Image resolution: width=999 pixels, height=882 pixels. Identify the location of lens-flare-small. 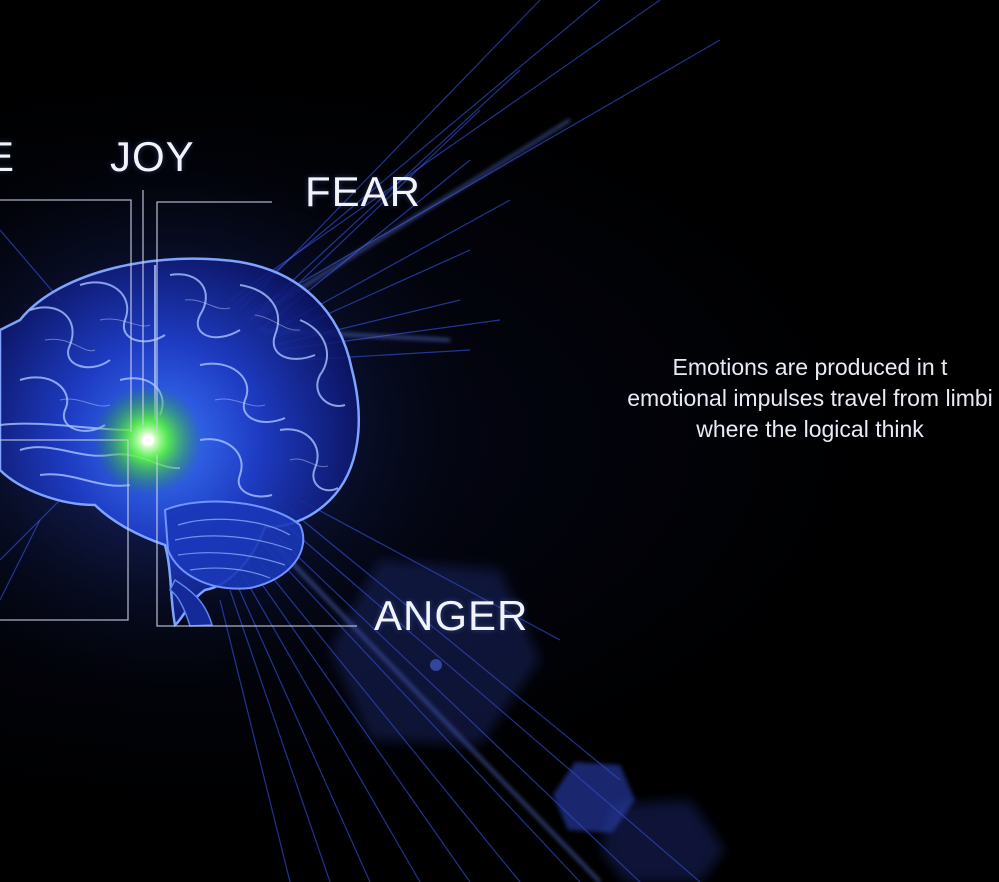
(662, 841).